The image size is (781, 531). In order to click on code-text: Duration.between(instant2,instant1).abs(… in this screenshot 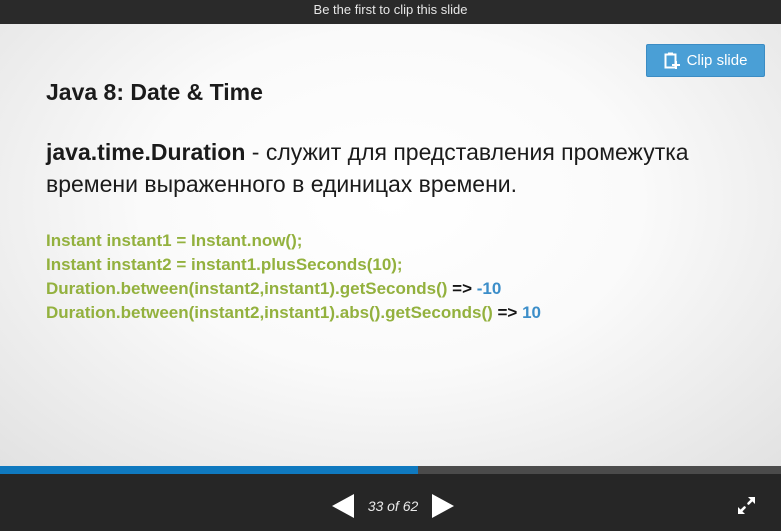, I will do `click(269, 312)`.